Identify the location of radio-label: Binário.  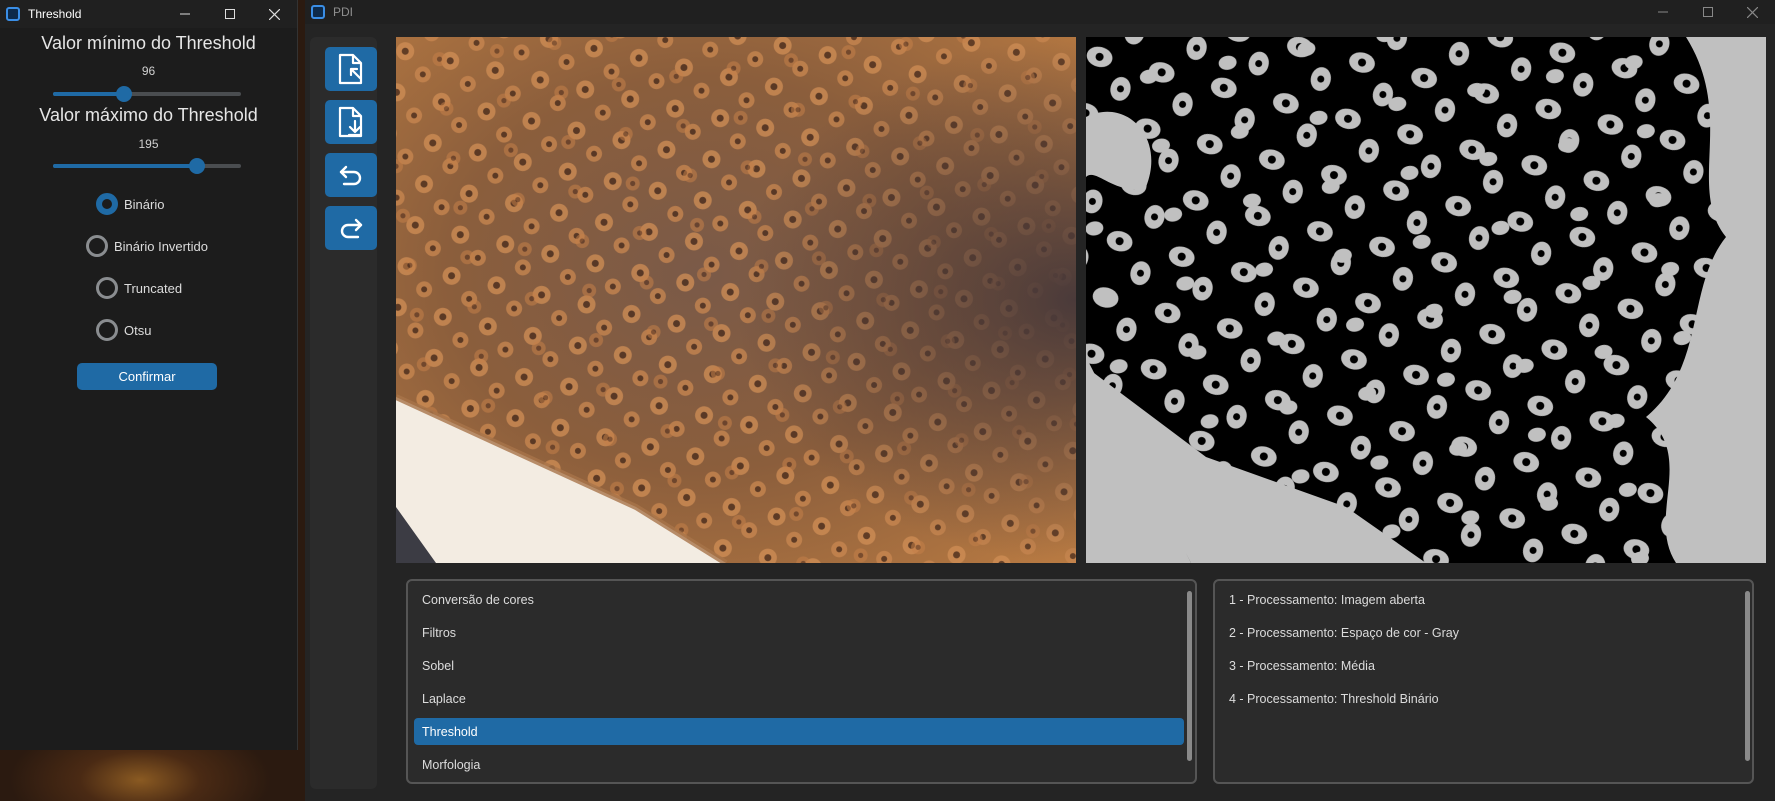
(144, 204).